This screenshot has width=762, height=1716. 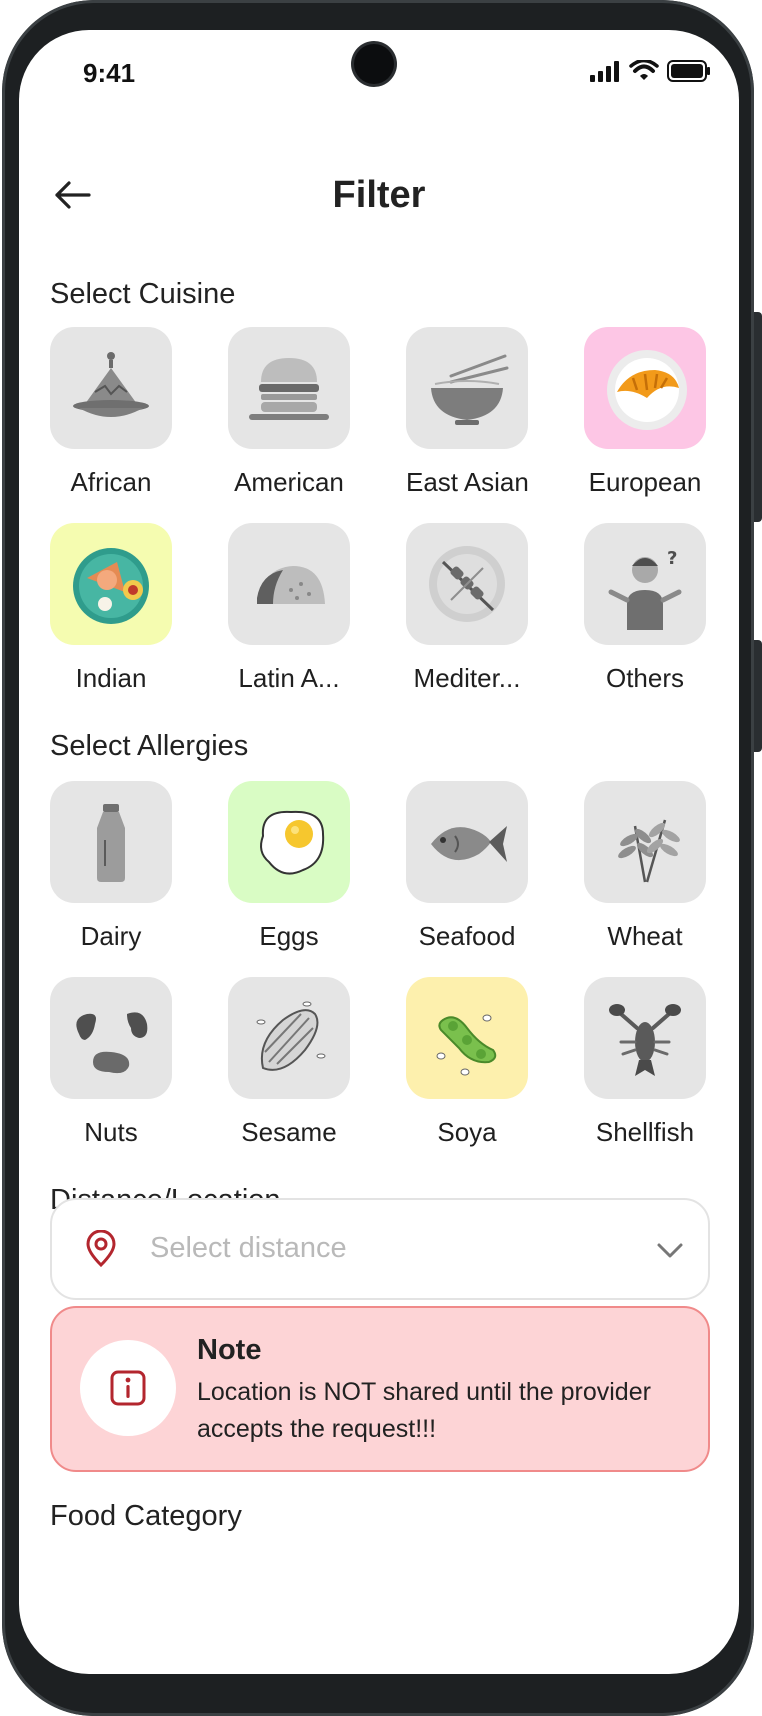 I want to click on status-time: 9:41, so click(x=109, y=73).